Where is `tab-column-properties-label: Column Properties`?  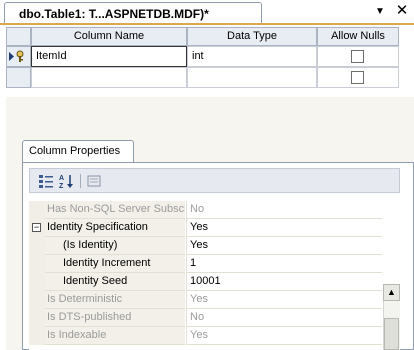
tab-column-properties-label: Column Properties is located at coordinates (75, 151).